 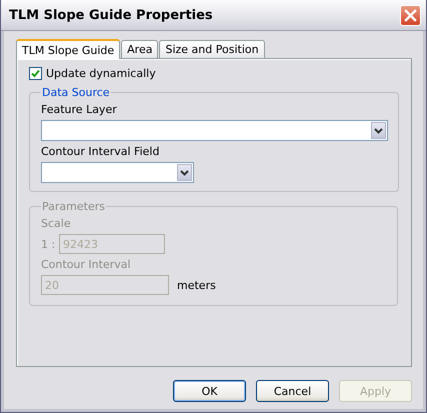 What do you see at coordinates (212, 49) in the screenshot?
I see `tab: Size and Position` at bounding box center [212, 49].